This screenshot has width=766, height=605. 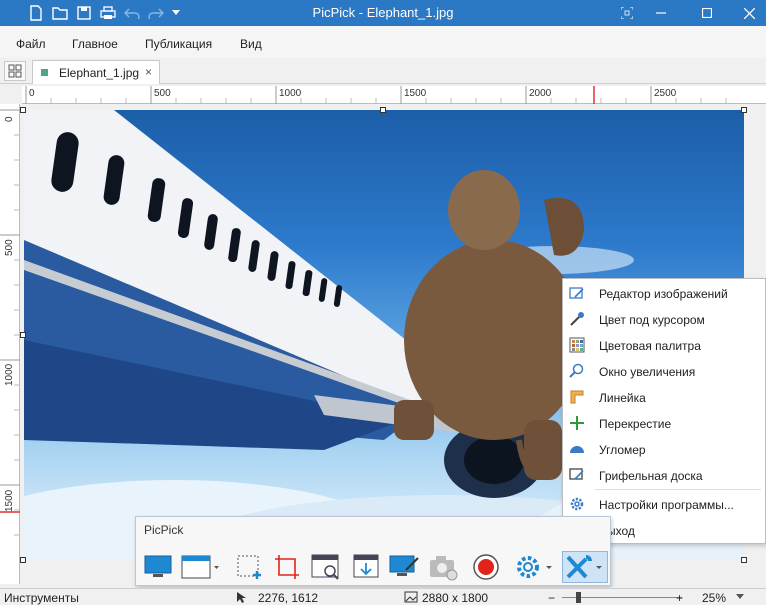 I want to click on window-icon, so click(x=200, y=567).